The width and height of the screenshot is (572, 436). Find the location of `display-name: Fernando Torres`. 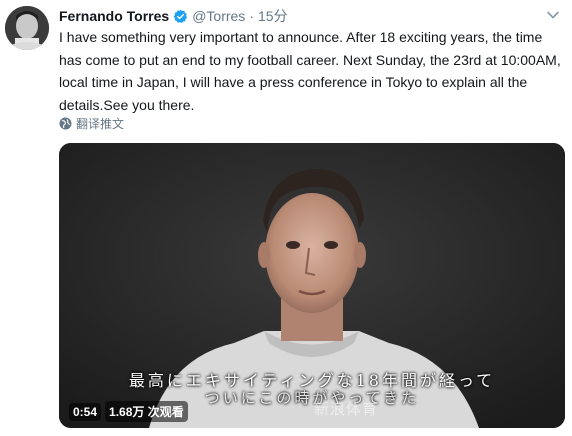

display-name: Fernando Torres is located at coordinates (114, 16).